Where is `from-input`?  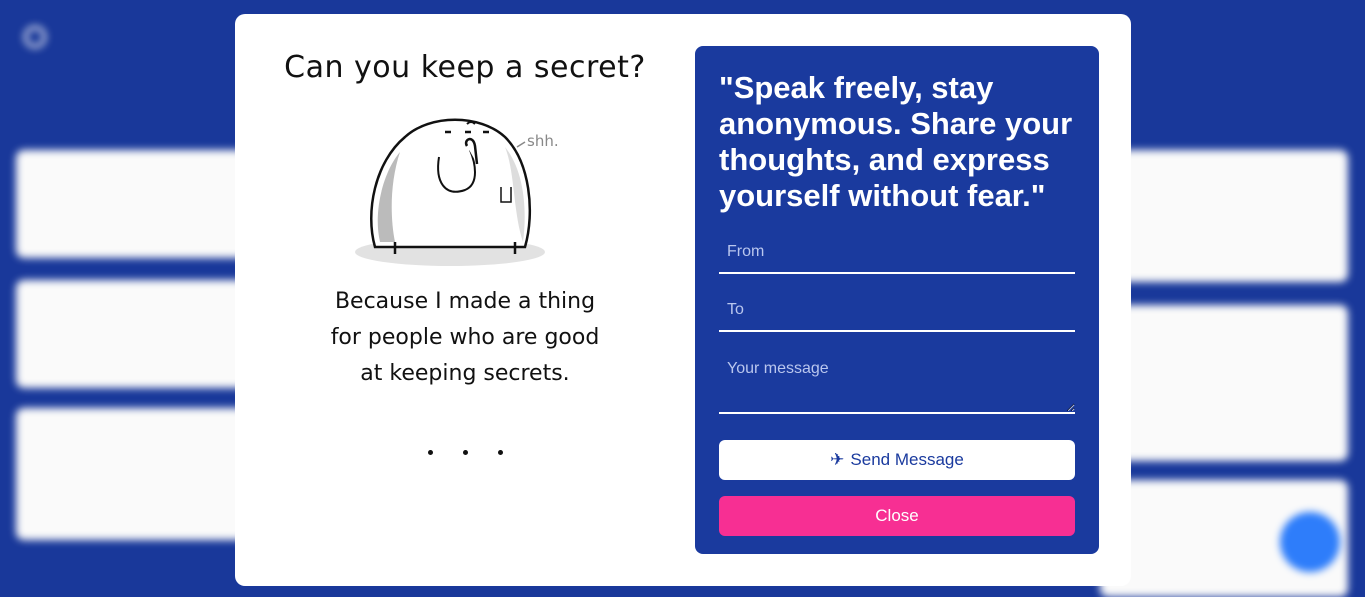 from-input is located at coordinates (897, 253).